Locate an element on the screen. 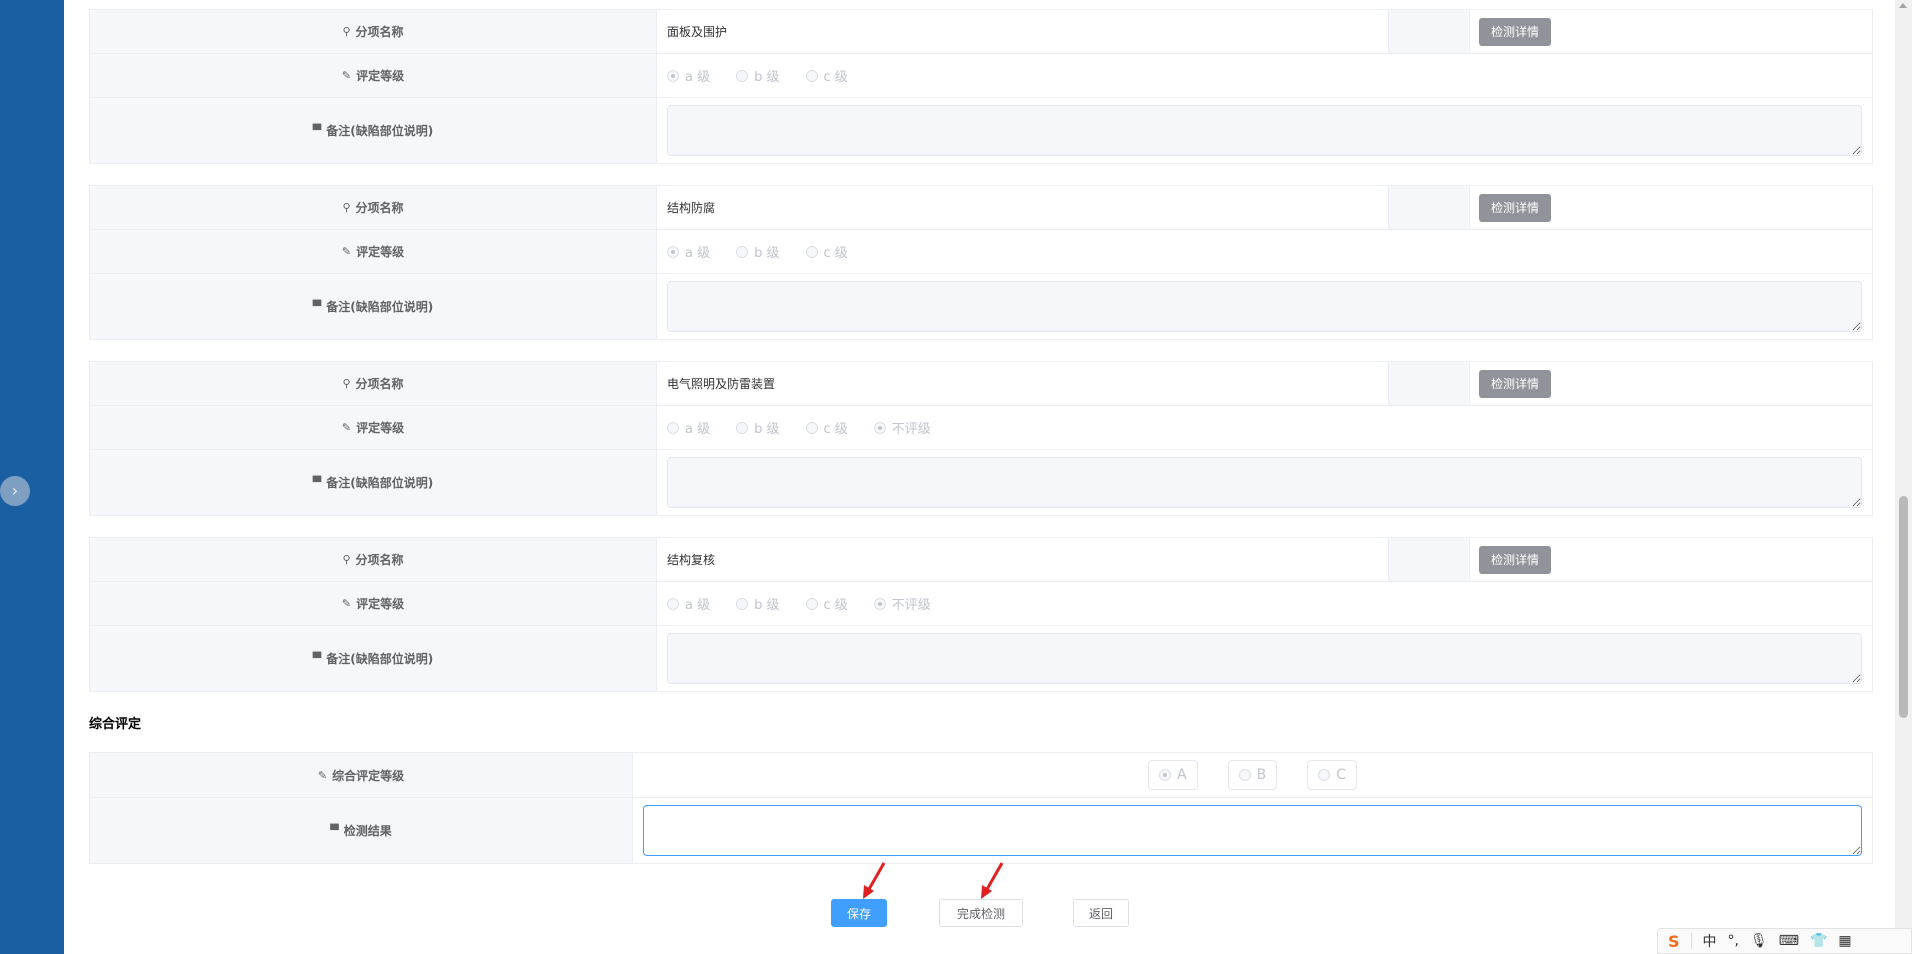  summary-grade-label-cell: ✎ 综合评定等级 is located at coordinates (361, 775).